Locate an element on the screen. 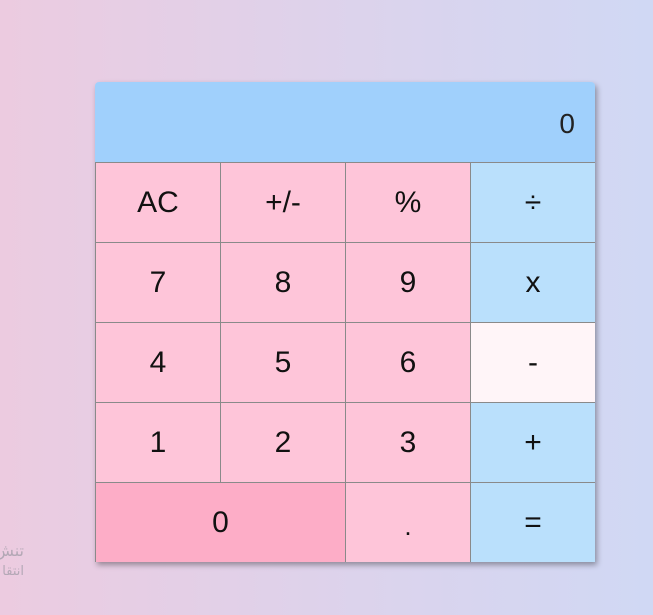 The width and height of the screenshot is (653, 615). digit-3-button: 3 is located at coordinates (408, 442).